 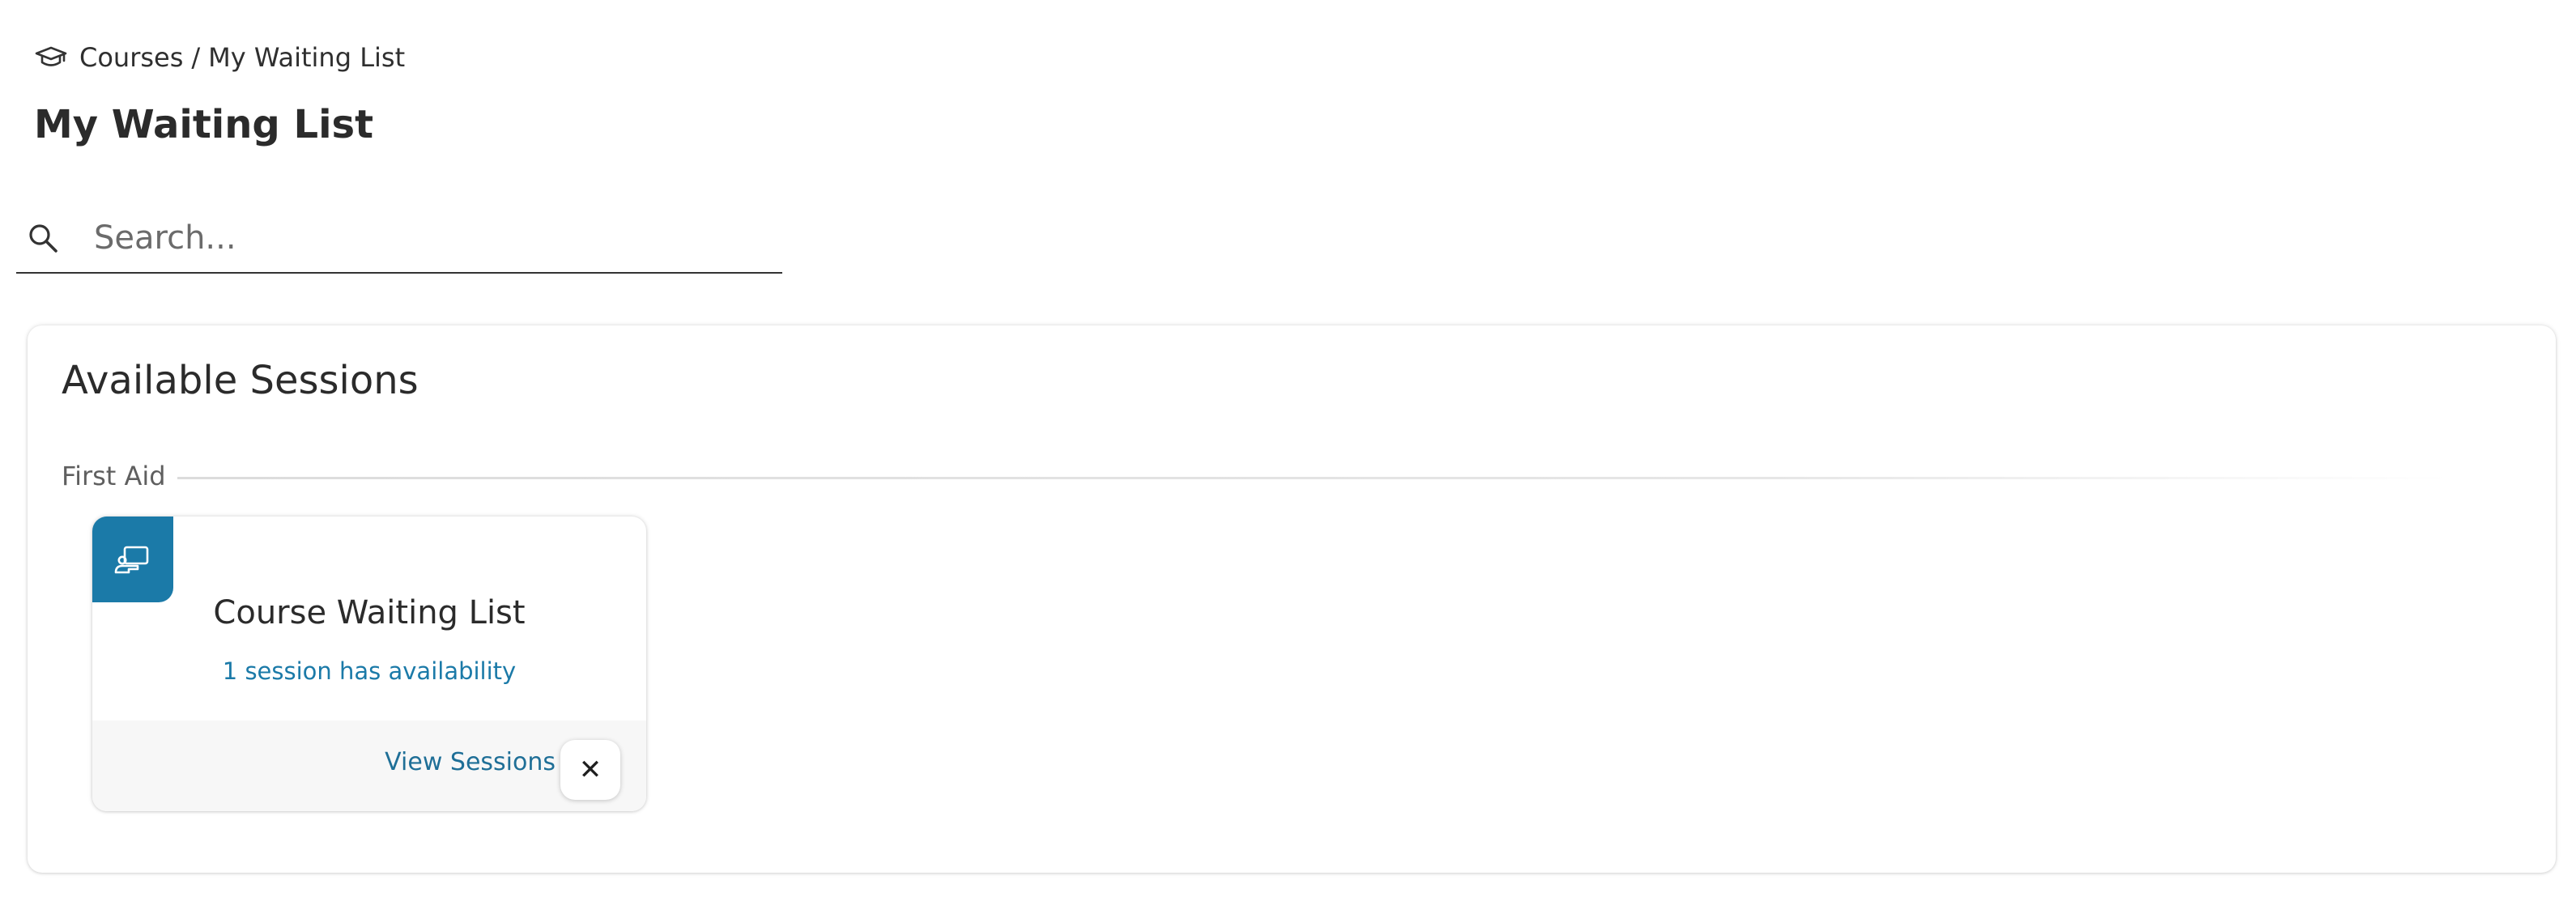 I want to click on view-sessions-link: View Sessions, so click(x=470, y=762).